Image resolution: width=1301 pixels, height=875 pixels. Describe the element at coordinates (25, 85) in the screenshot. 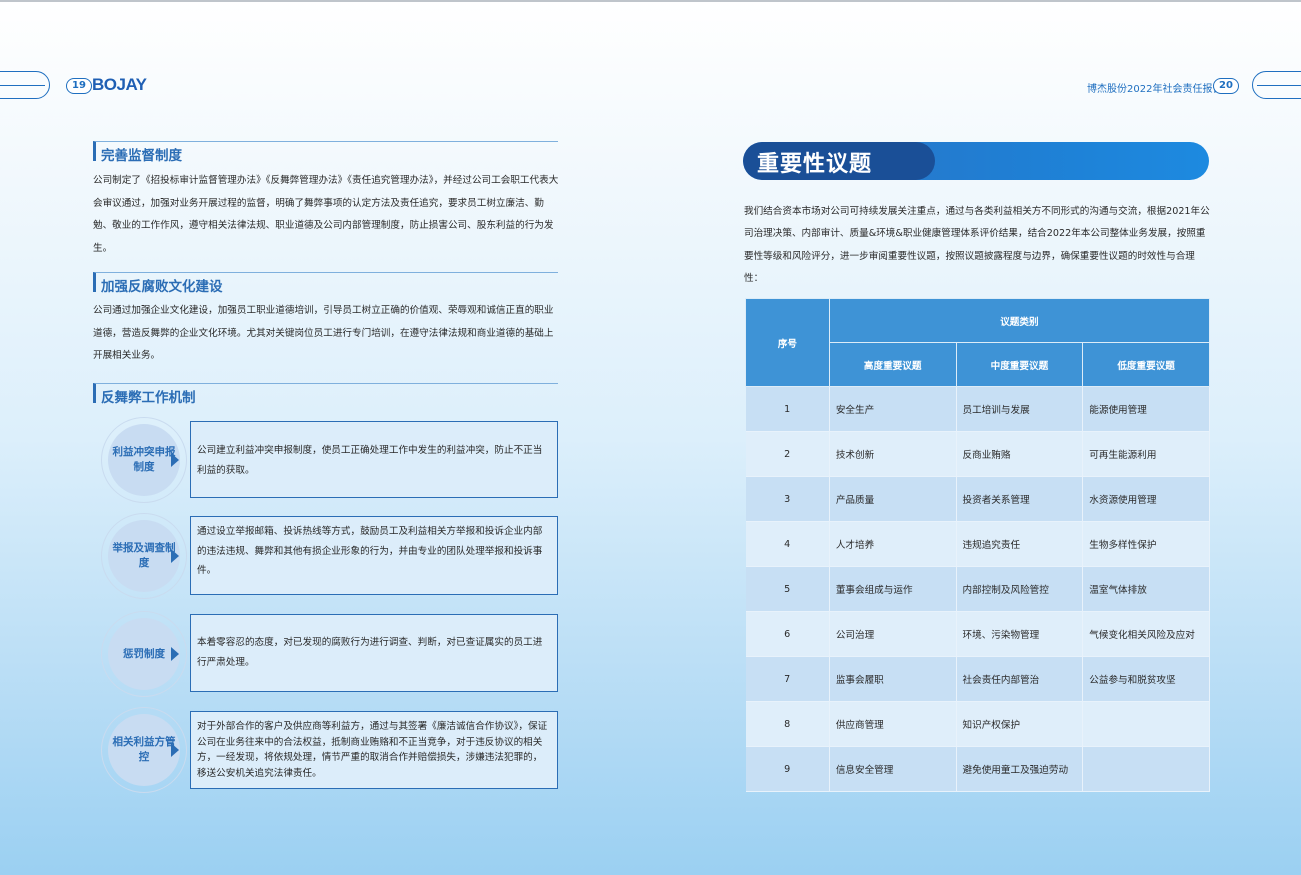

I see `left-page-ornament` at that location.